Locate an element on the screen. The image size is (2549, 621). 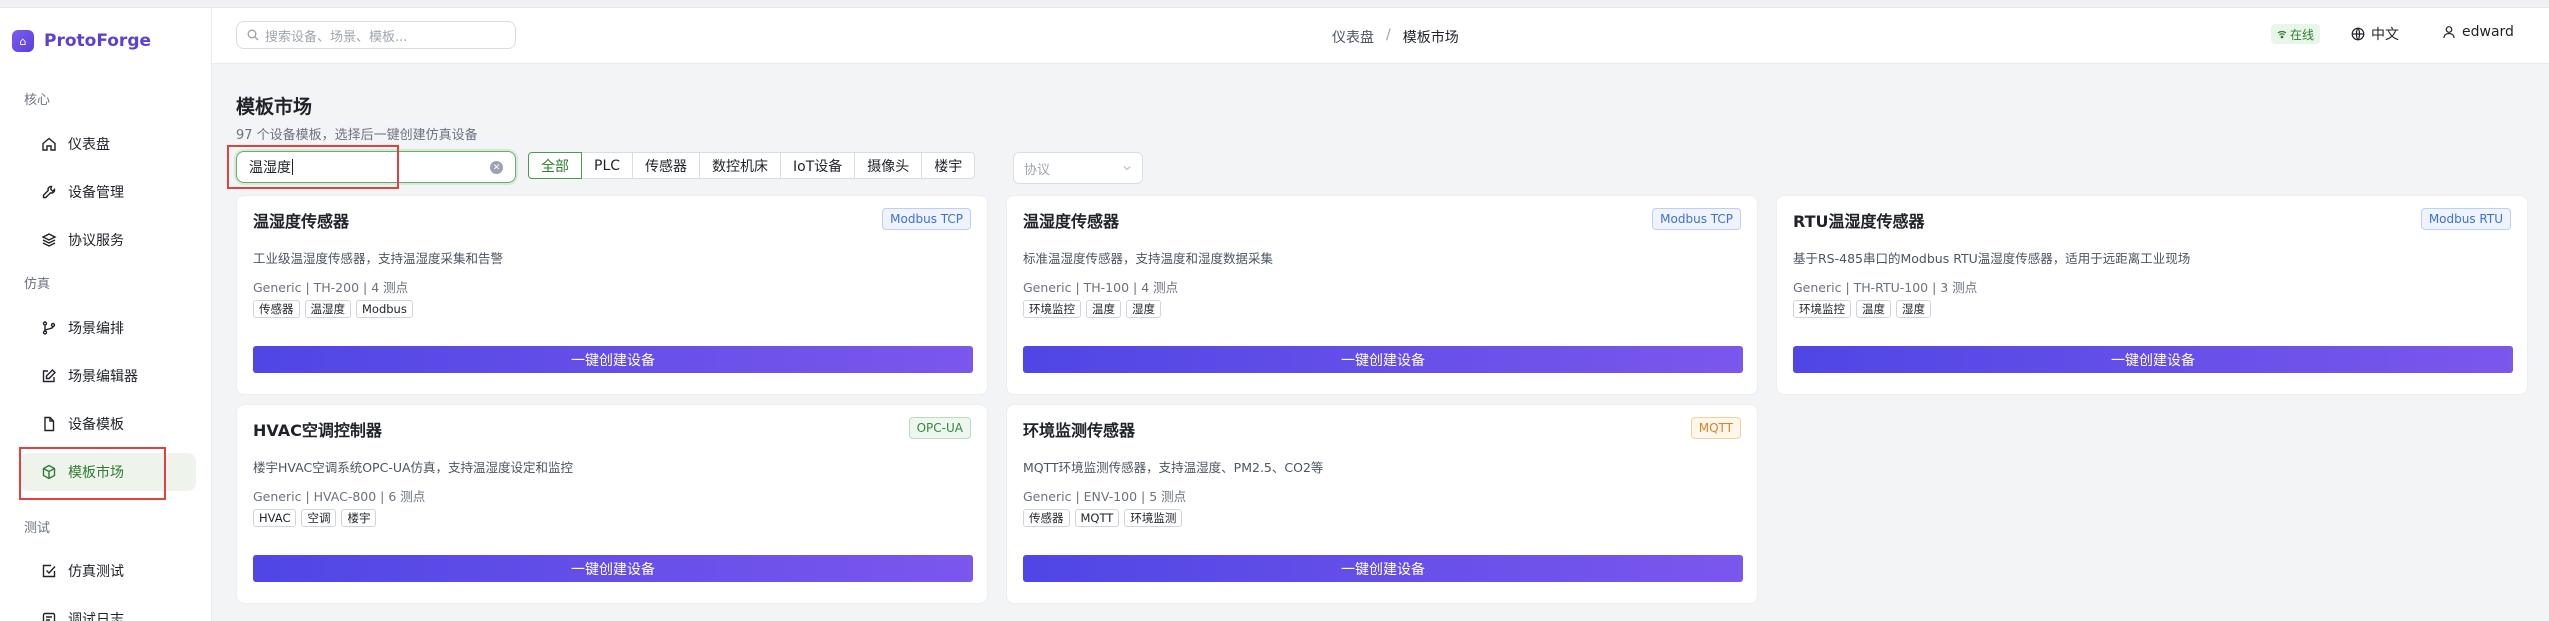
sidebar-item-debug-log: 调试日志 is located at coordinates (108, 610).